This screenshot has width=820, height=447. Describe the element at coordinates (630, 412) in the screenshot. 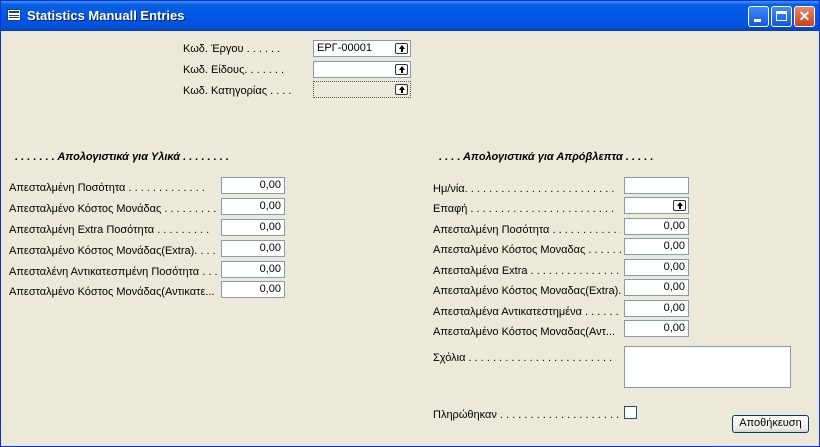

I see `paid-checkbox` at that location.